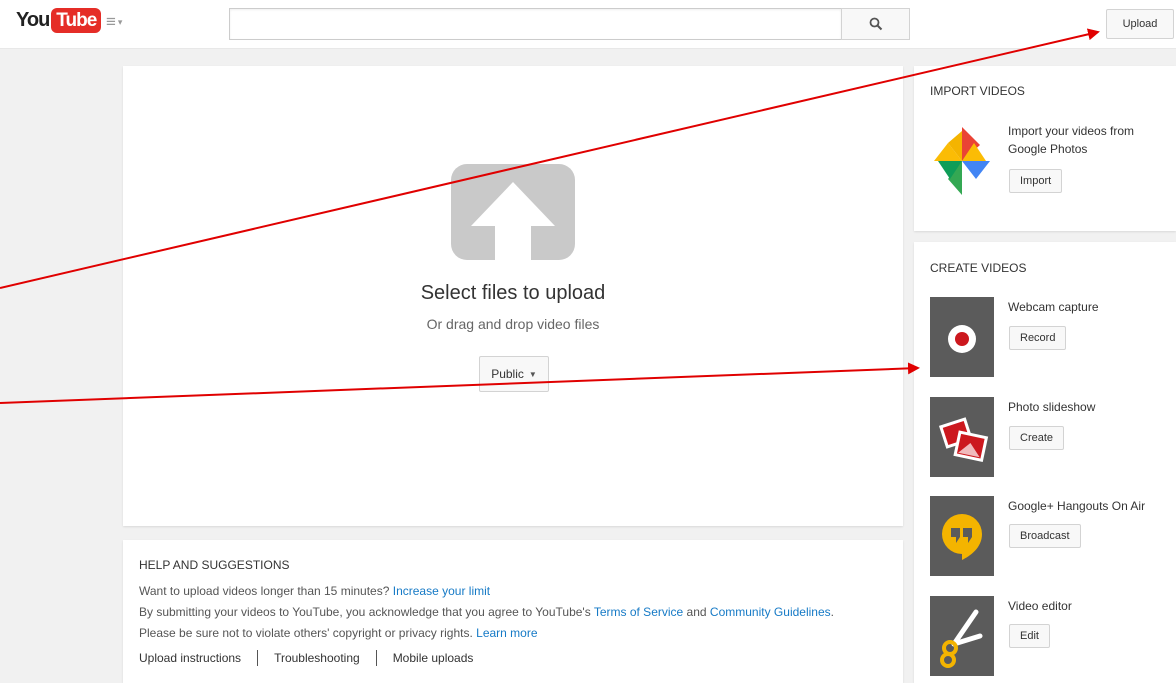  Describe the element at coordinates (1071, 131) in the screenshot. I see `import-text-line-1: Import your videos from` at that location.